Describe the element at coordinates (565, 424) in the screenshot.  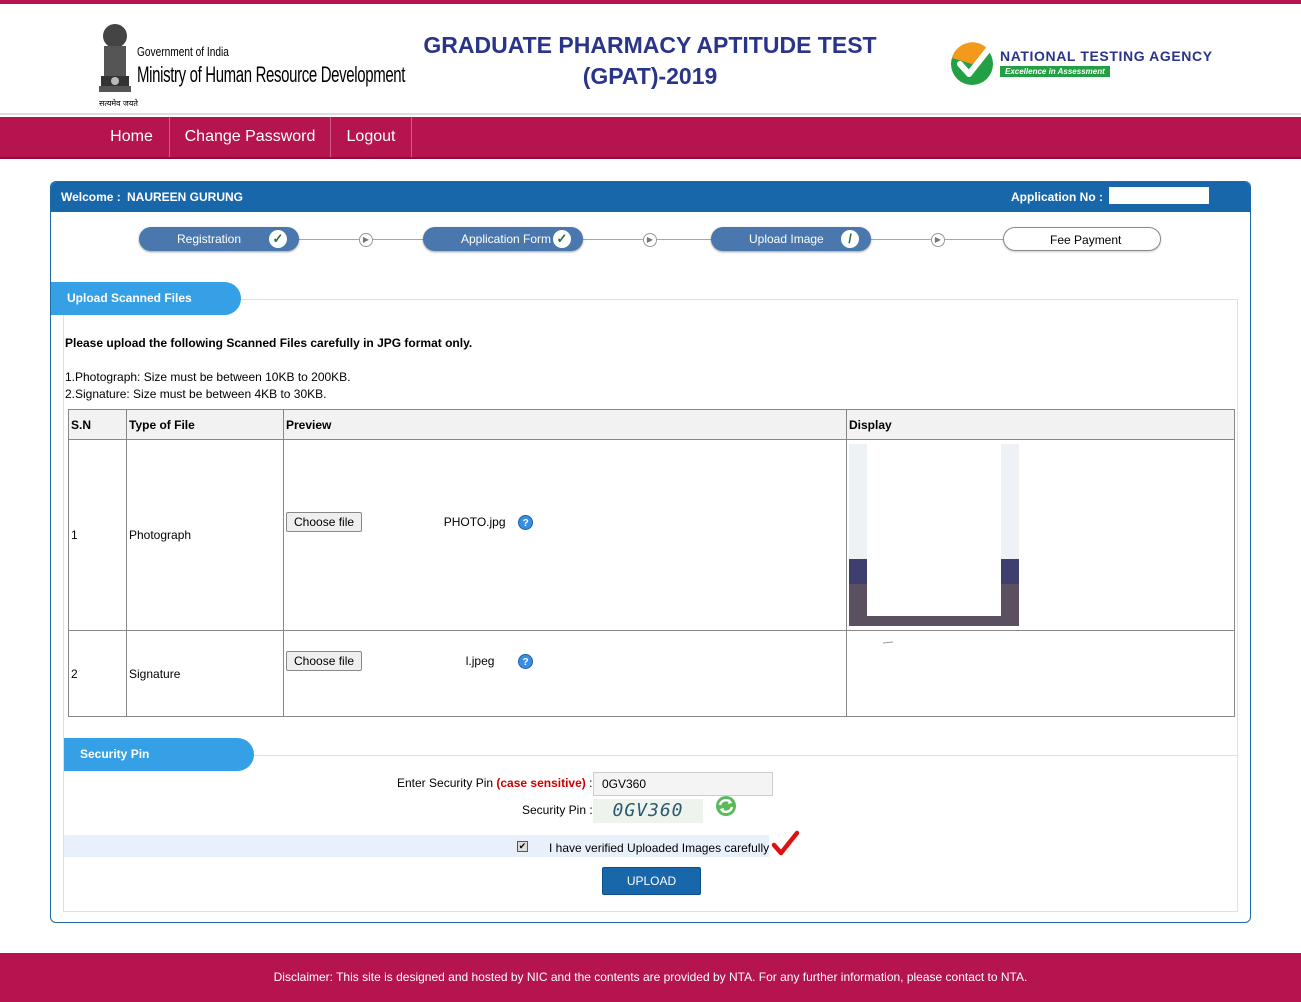
I see `col-preview: Preview` at that location.